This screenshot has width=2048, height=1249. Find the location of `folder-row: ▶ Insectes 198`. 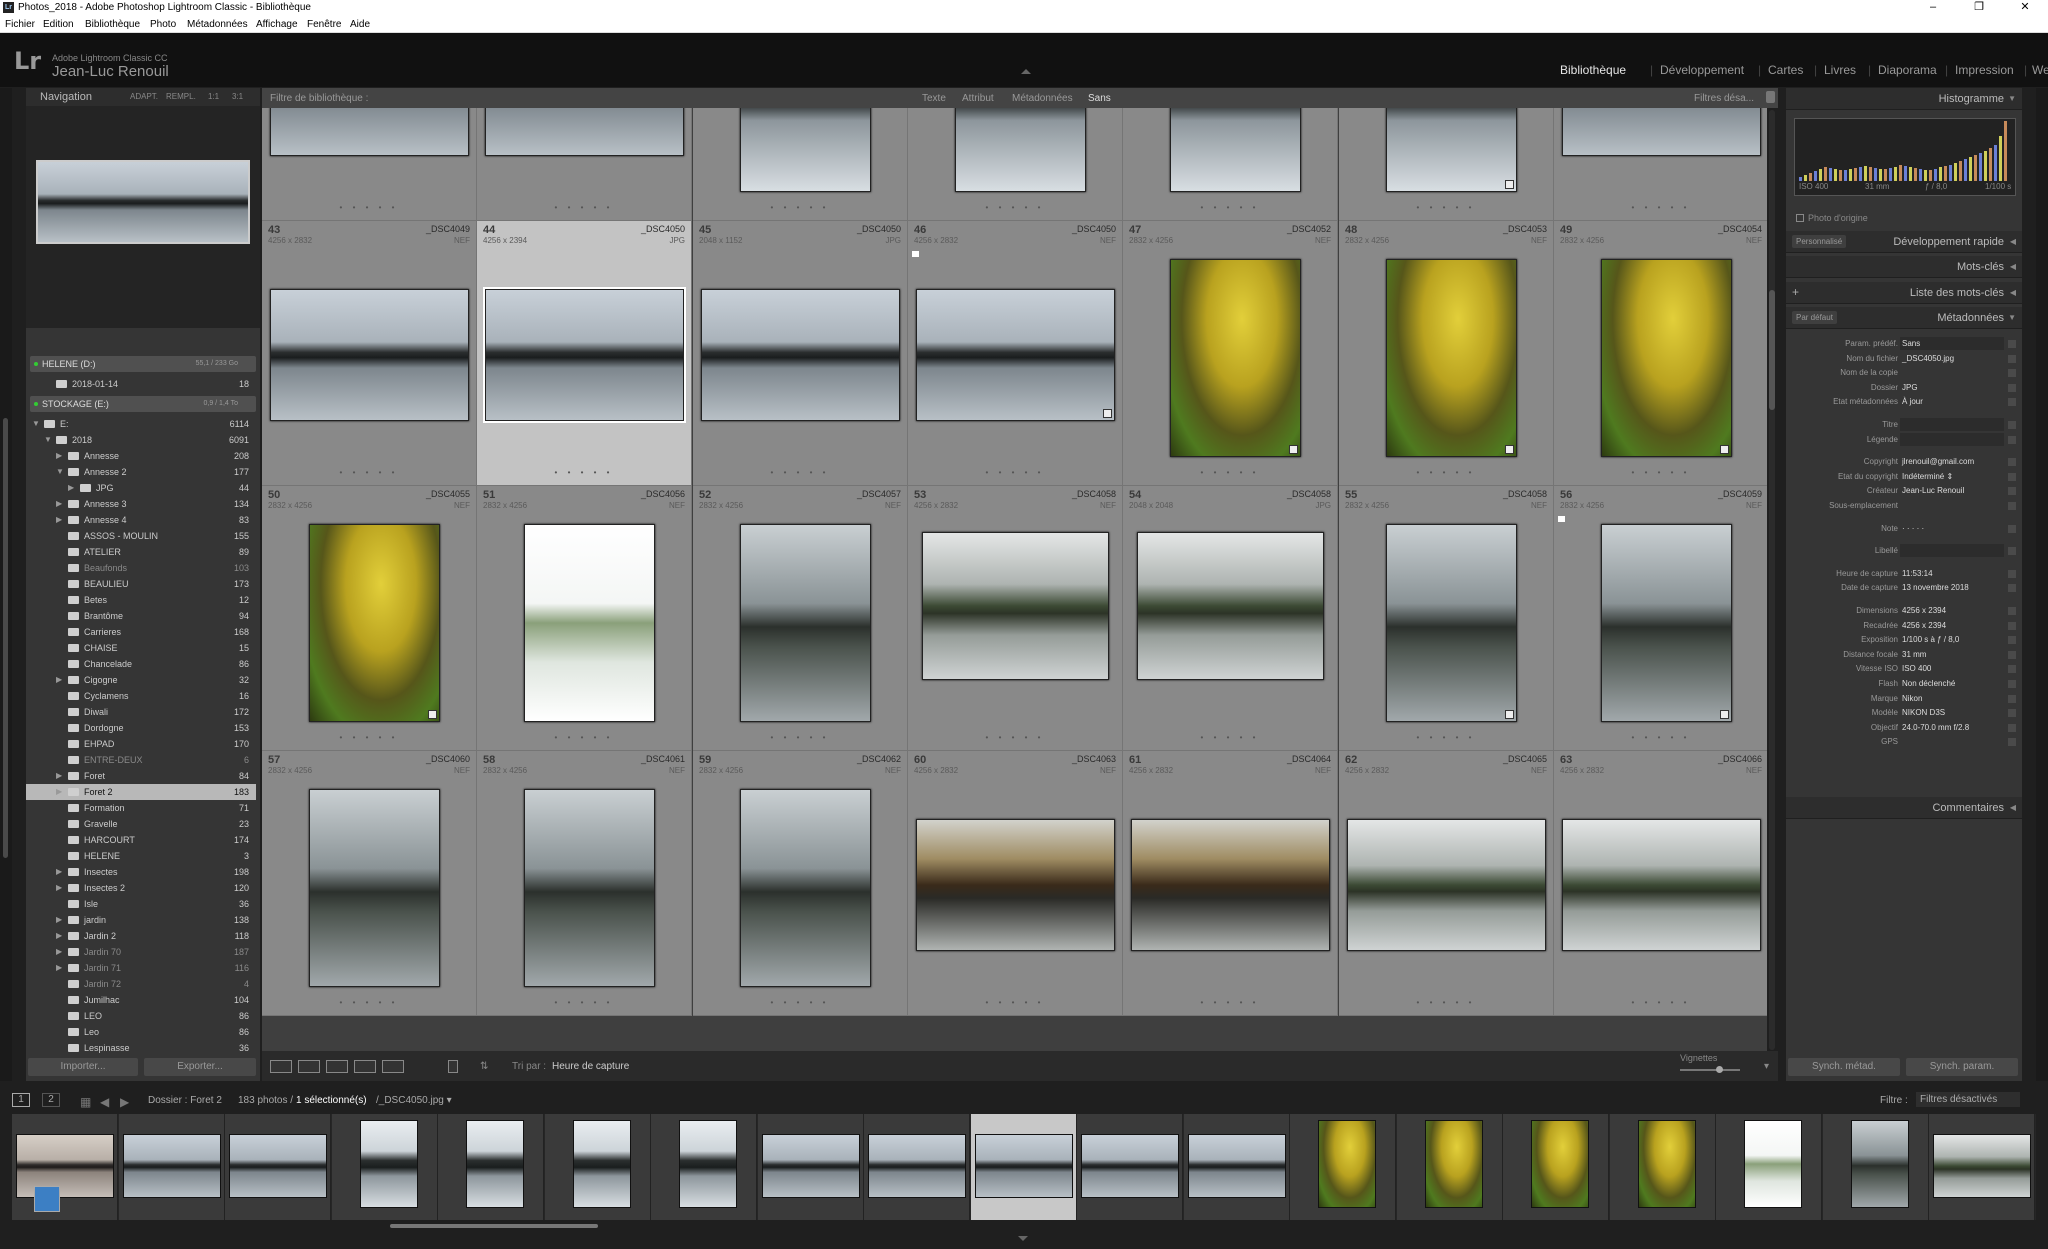

folder-row: ▶ Insectes 198 is located at coordinates (141, 872).